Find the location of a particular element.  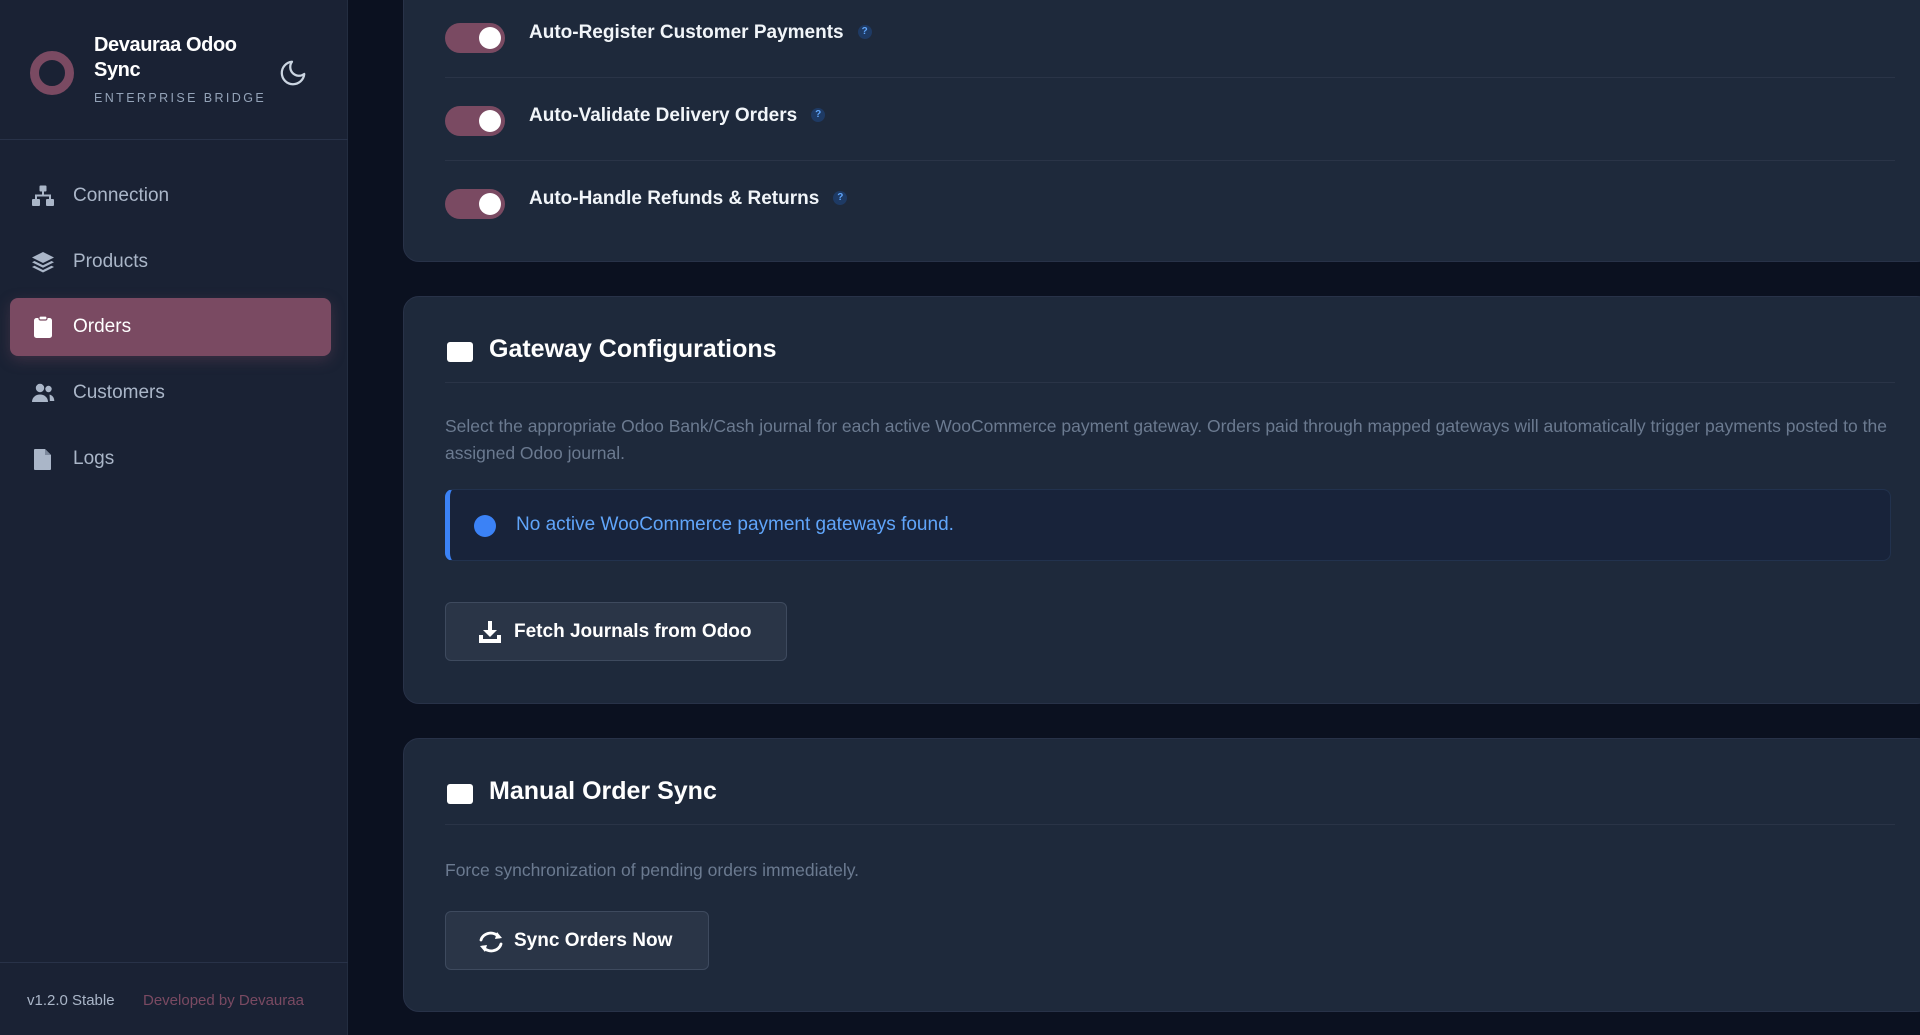

file-icon is located at coordinates (43, 459).